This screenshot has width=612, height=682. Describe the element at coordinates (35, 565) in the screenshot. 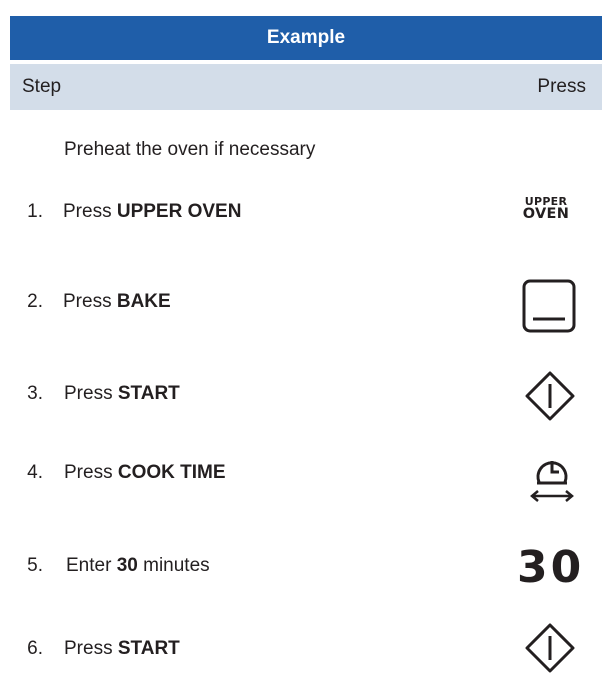

I see `step-number: 5.` at that location.